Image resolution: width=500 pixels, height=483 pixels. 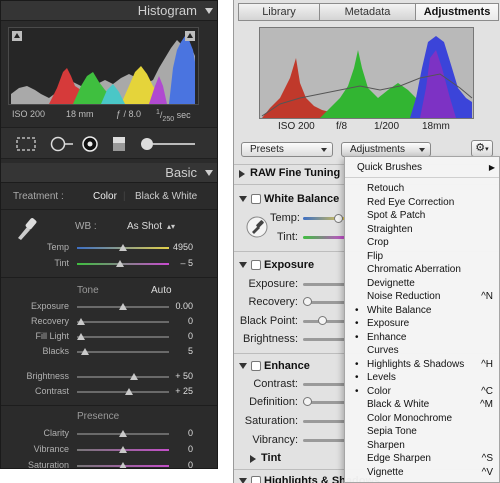 I want to click on raw-fine-tuning-header: RAW Fine Tuning, so click(x=295, y=173).